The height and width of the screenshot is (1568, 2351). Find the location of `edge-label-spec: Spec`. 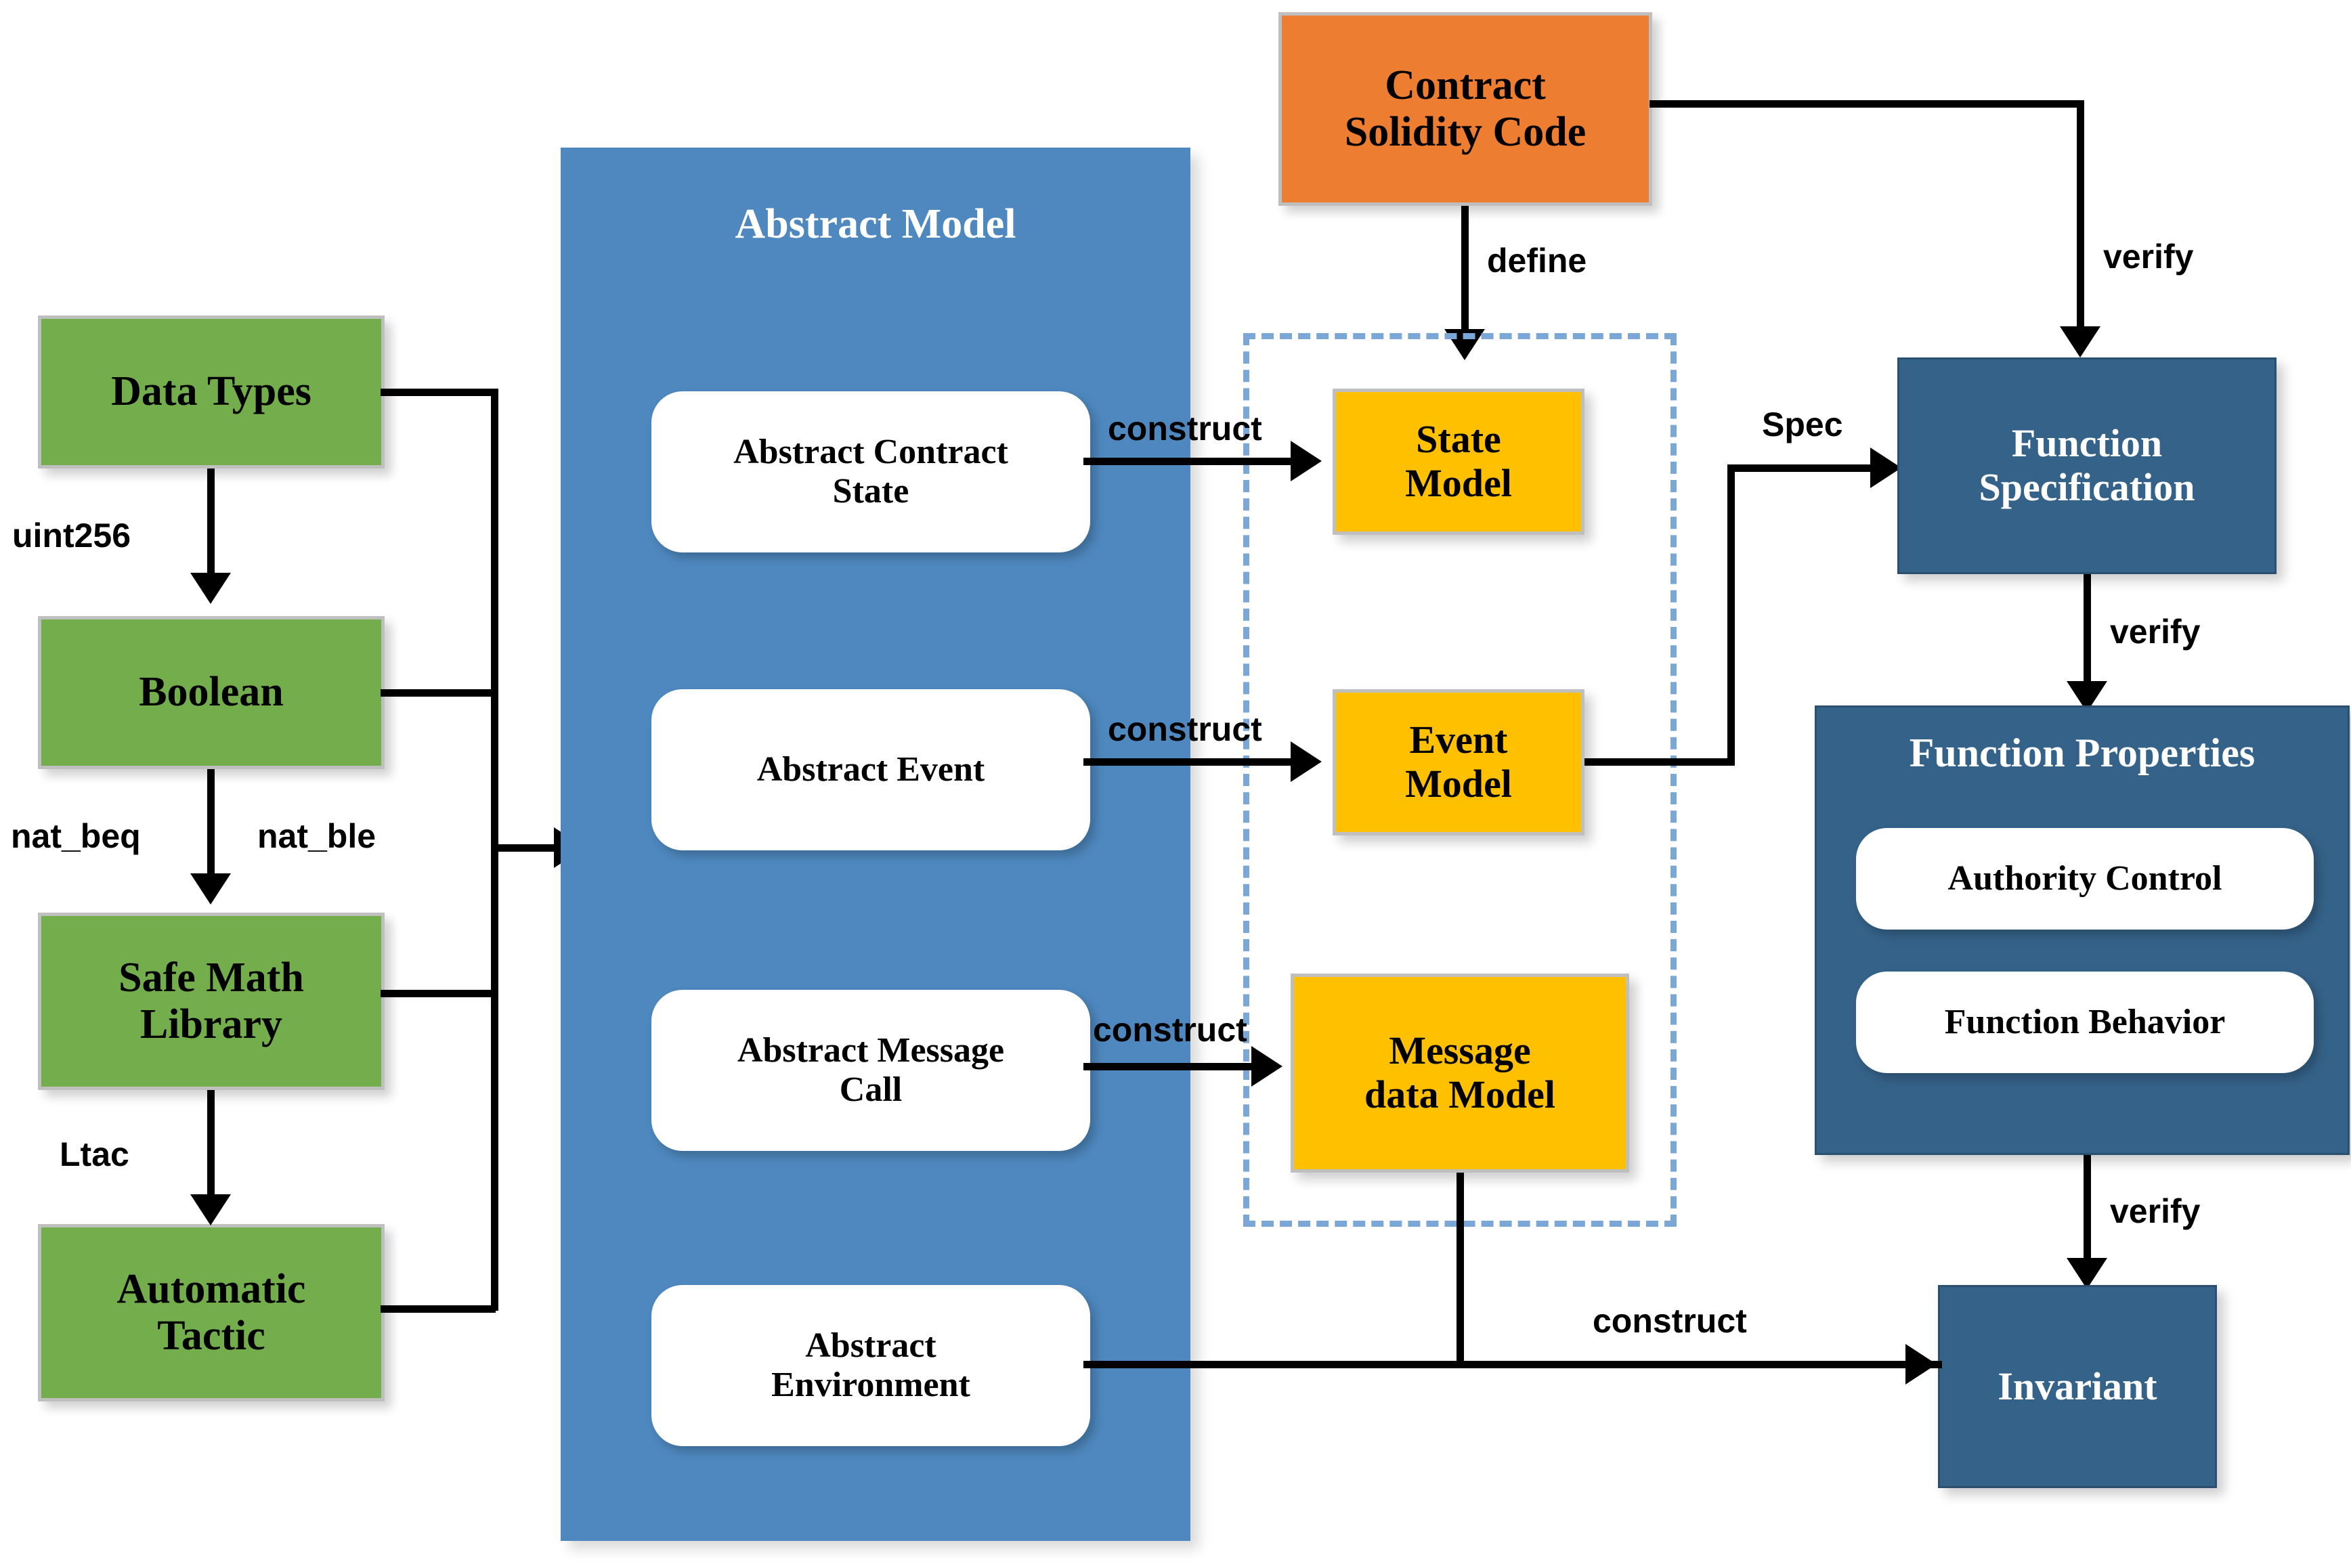

edge-label-spec: Spec is located at coordinates (1802, 424).